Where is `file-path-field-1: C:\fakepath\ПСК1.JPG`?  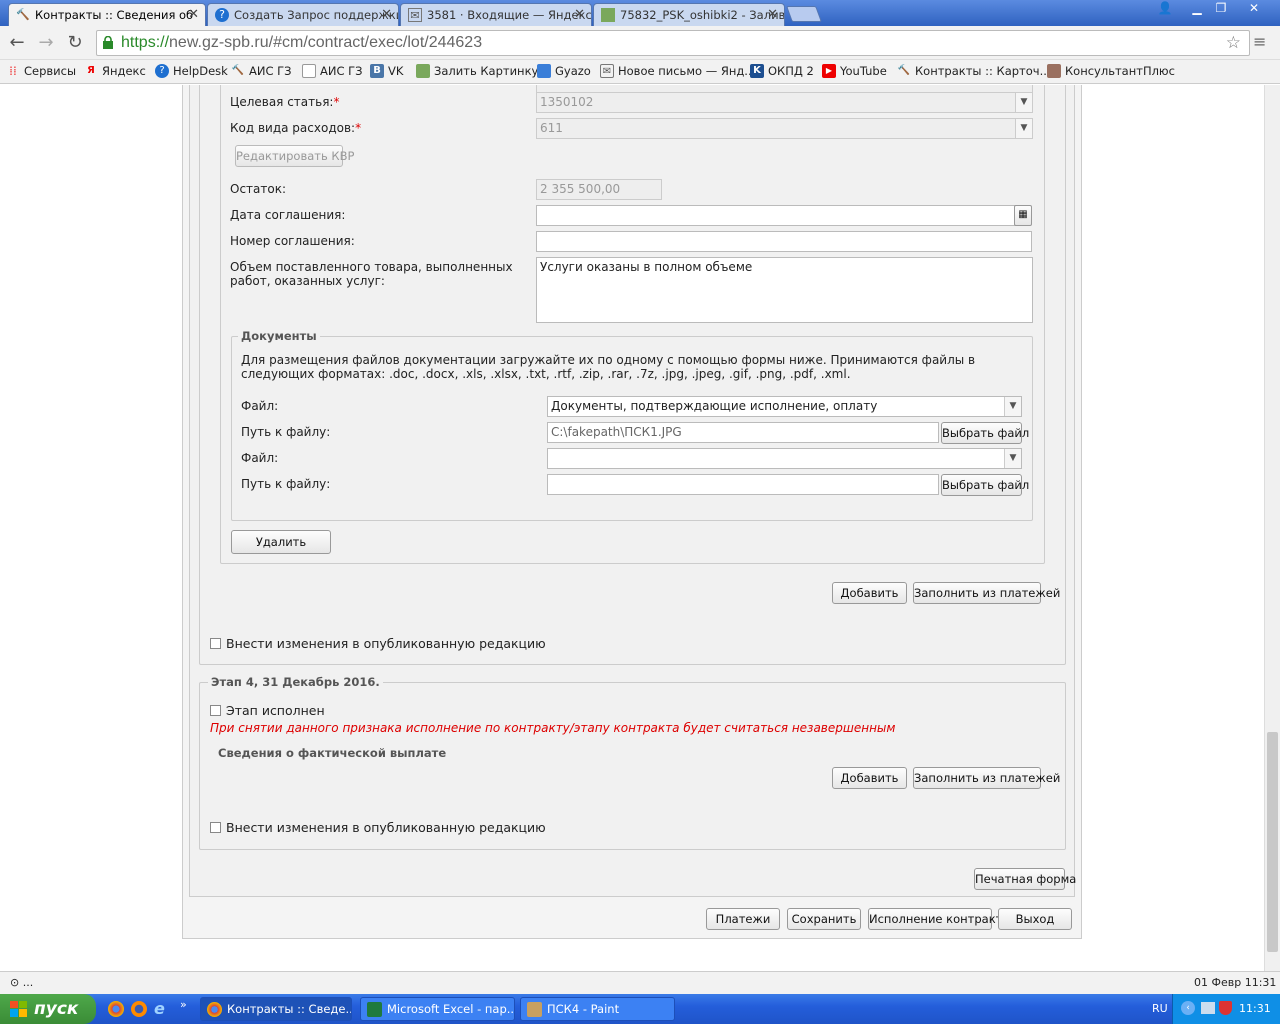 file-path-field-1: C:\fakepath\ПСК1.JPG is located at coordinates (743, 432).